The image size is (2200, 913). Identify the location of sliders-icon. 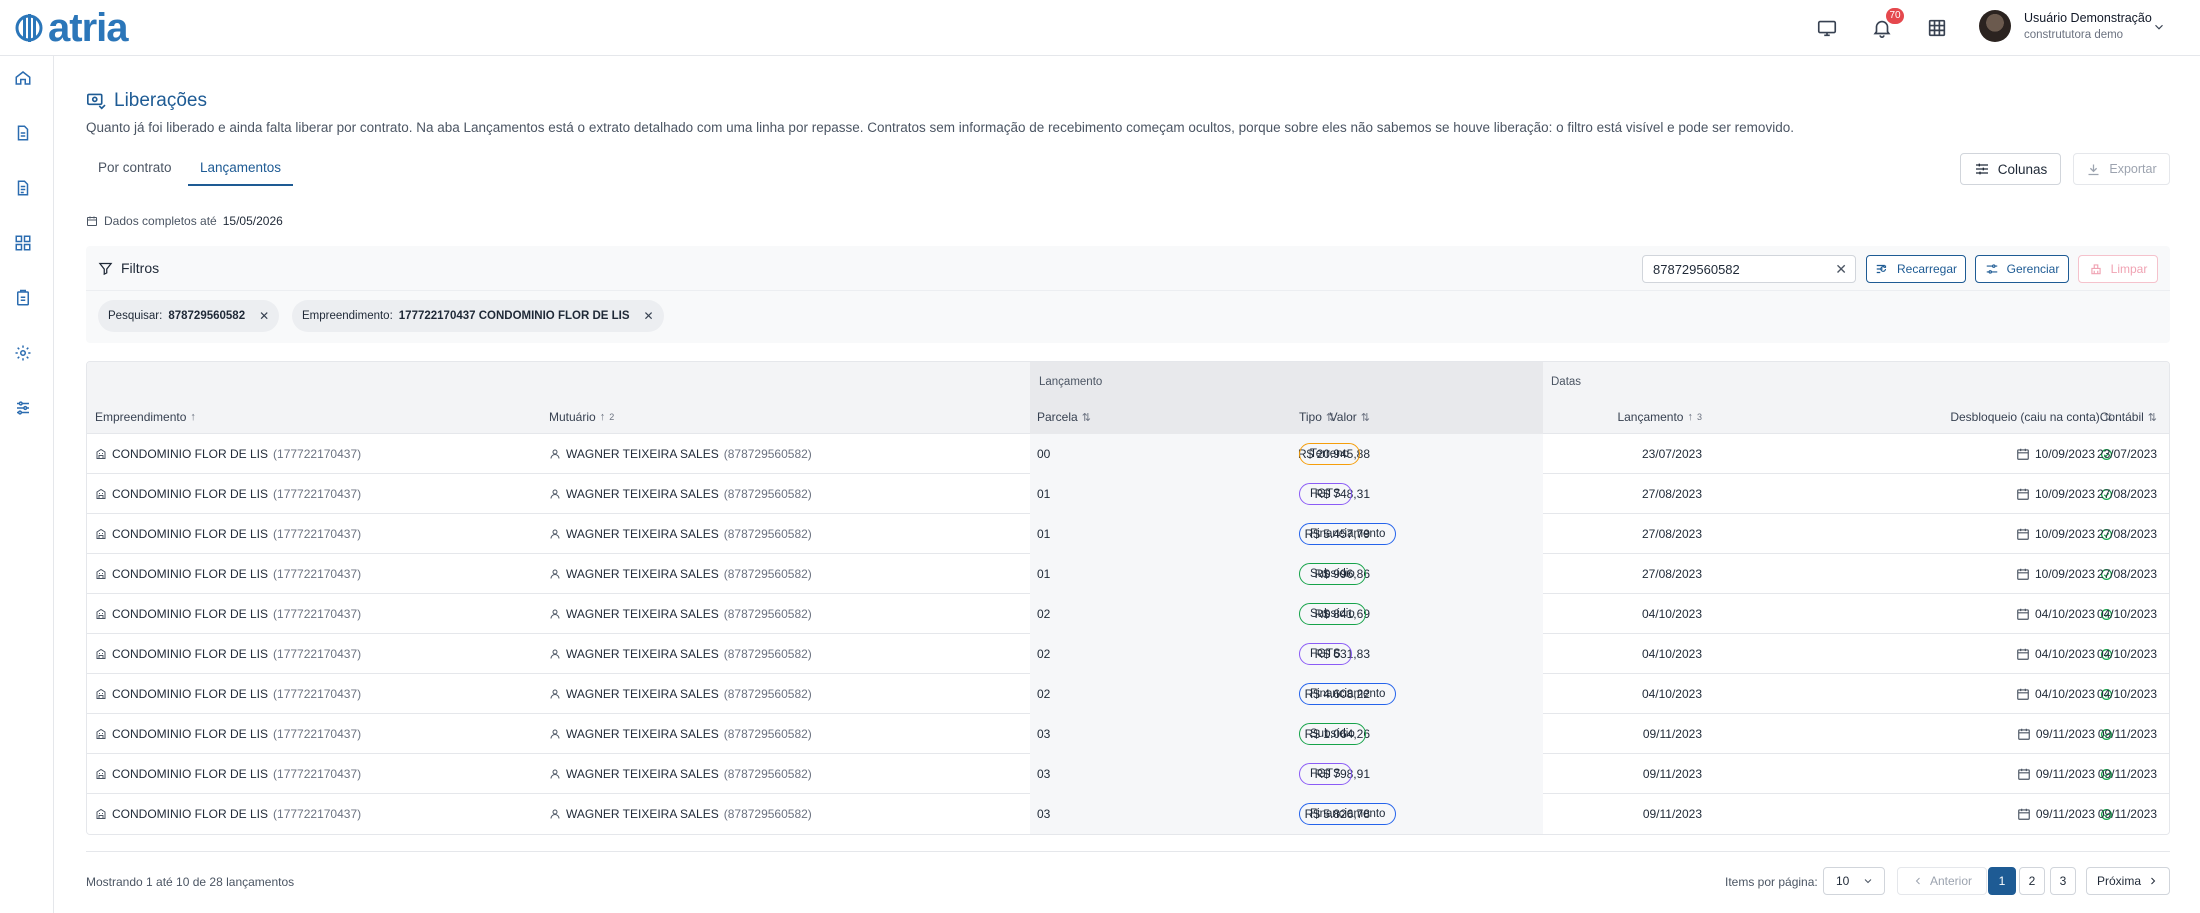
(23, 408).